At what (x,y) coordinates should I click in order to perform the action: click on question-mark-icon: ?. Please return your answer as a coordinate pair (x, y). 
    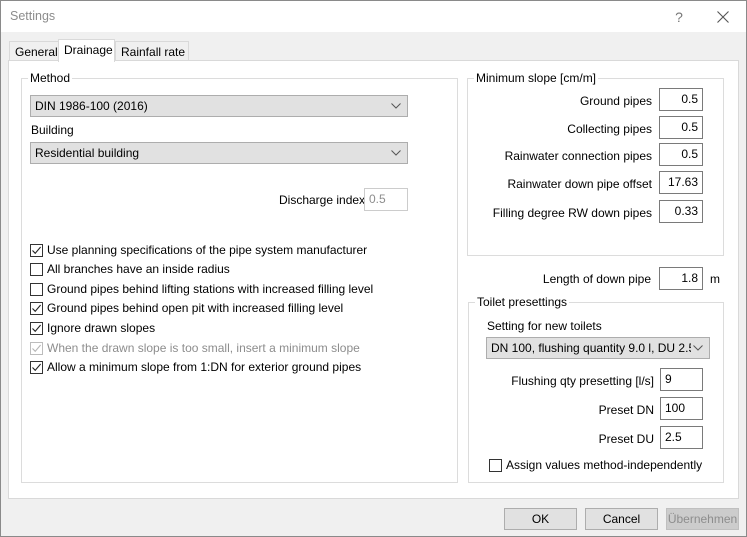
    Looking at the image, I should click on (679, 17).